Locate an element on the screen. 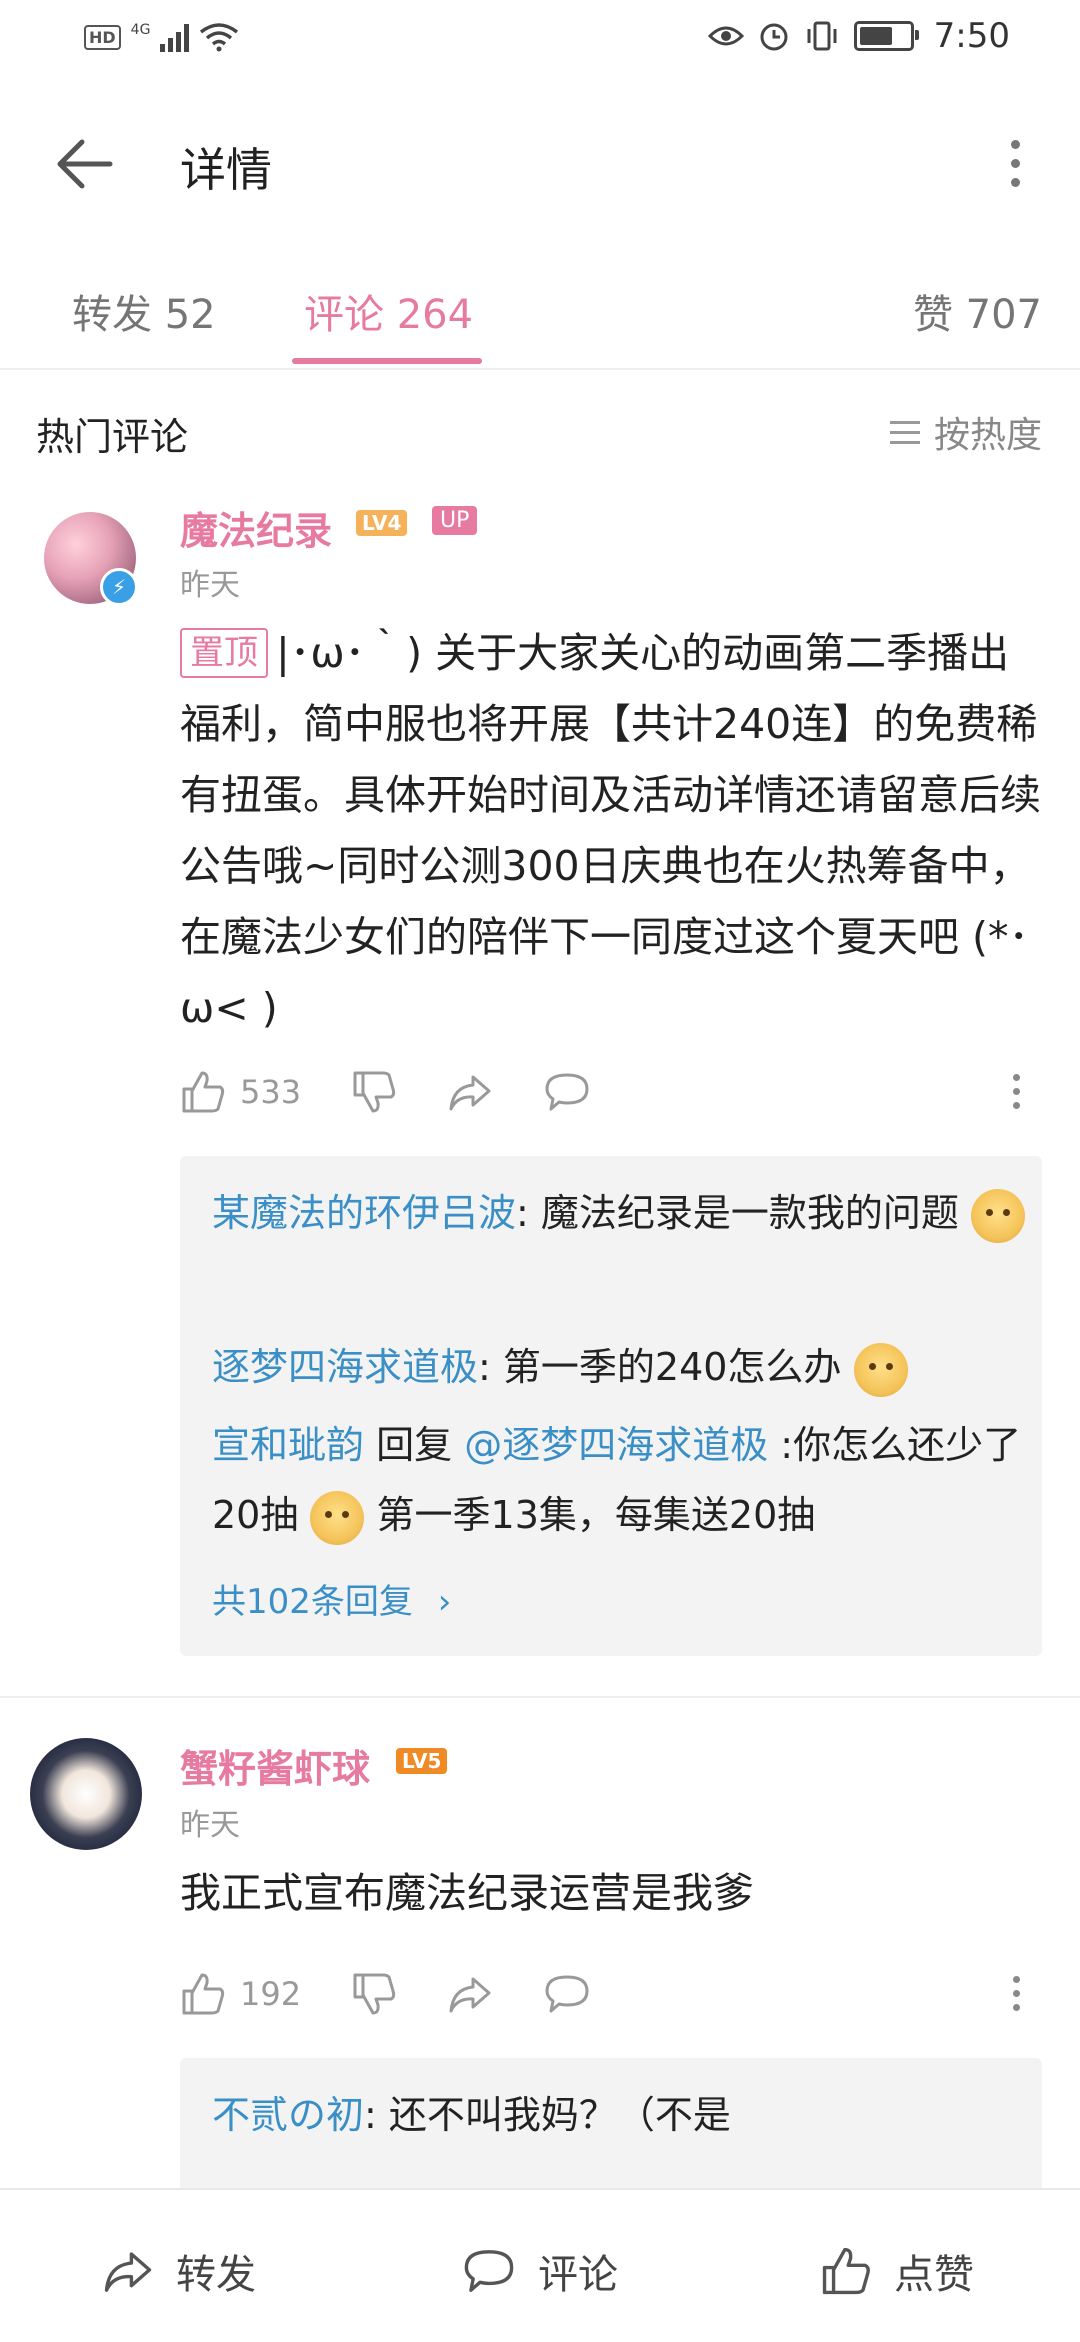  menu-lines-icon is located at coordinates (904, 432).